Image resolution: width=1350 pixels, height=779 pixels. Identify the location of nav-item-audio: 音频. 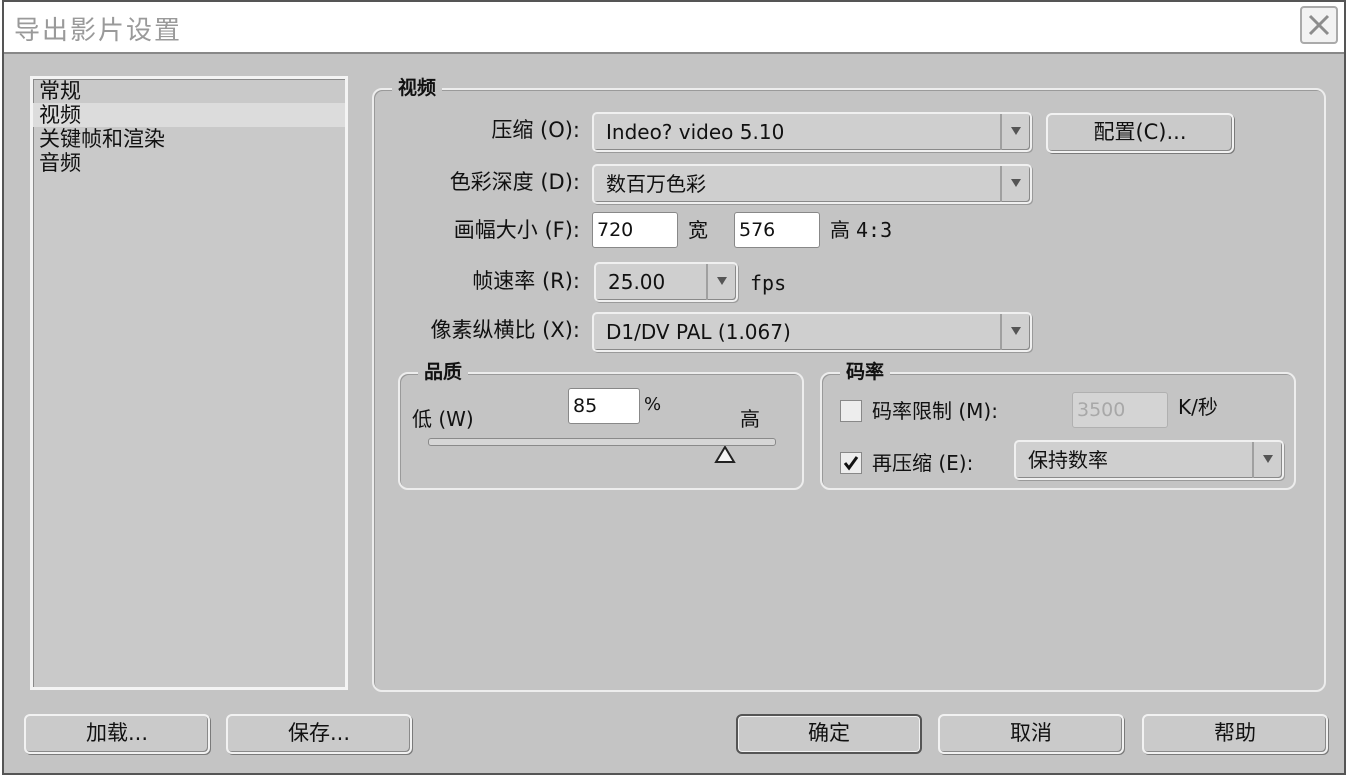
(189, 163).